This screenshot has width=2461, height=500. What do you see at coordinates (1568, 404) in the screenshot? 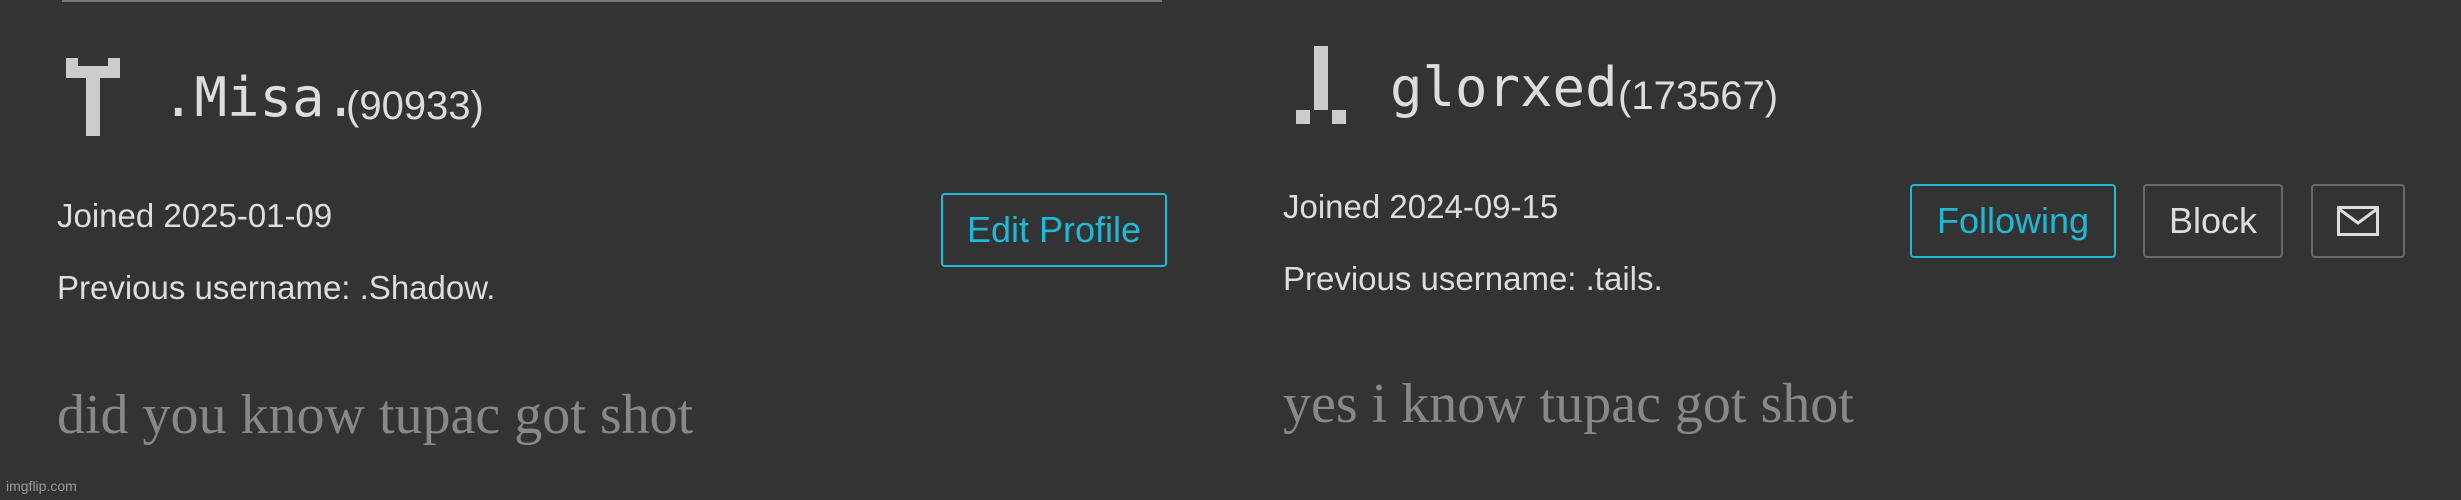
I see `profile-bio: yes i know tupac got shot` at bounding box center [1568, 404].